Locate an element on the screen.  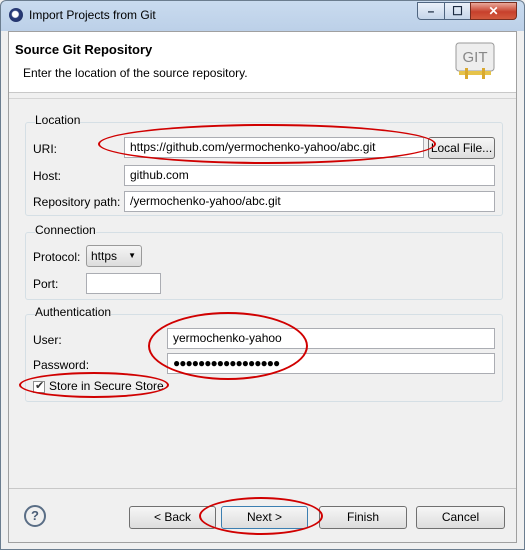
maximize-button: ☐ is located at coordinates (457, 11).